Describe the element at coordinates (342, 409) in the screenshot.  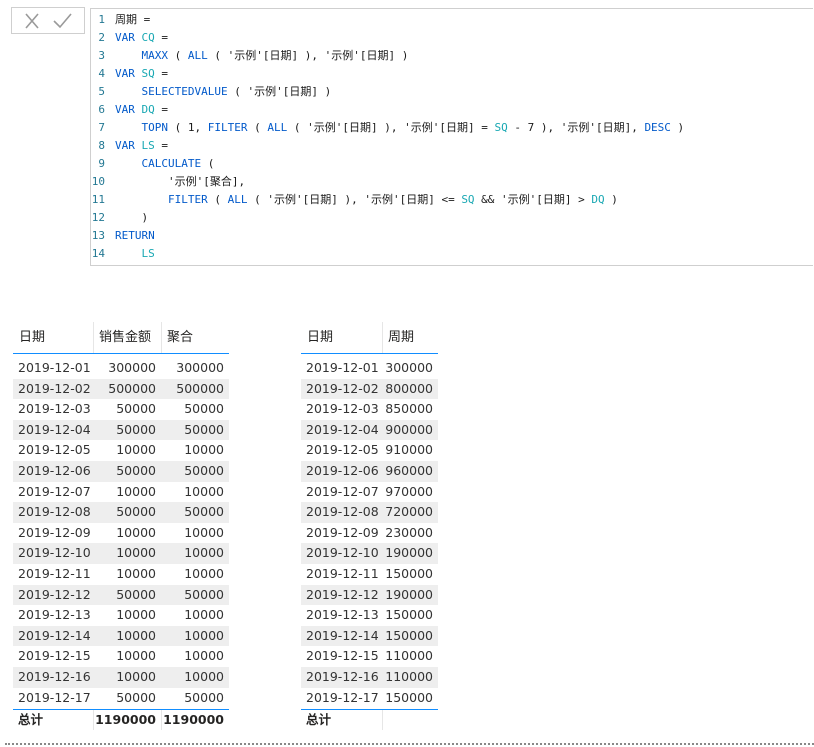
I see `table-cell: 2019-12-03` at that location.